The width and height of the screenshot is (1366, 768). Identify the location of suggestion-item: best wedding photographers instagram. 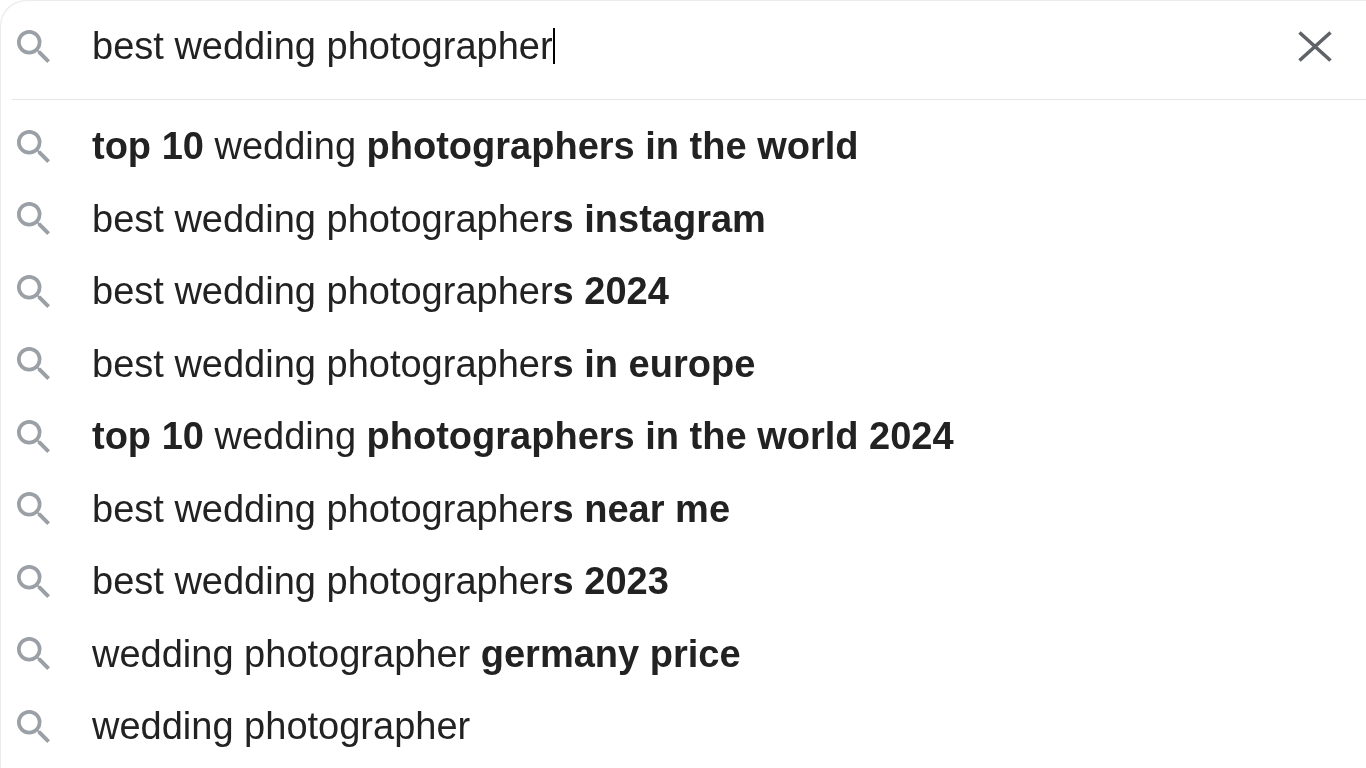
(683, 218).